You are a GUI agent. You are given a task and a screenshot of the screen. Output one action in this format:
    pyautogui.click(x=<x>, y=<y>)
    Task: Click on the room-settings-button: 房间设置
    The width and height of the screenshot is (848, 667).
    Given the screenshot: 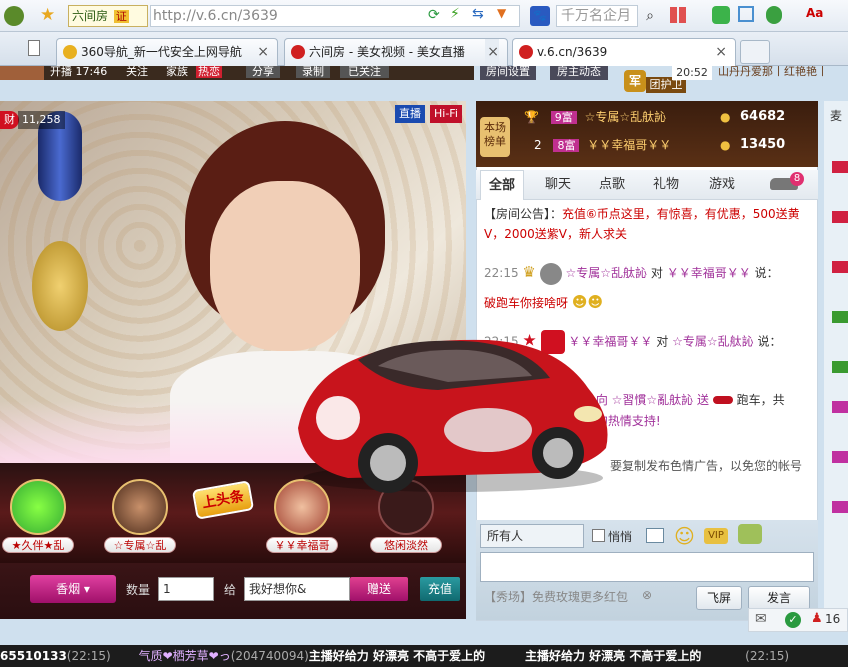 What is the action you would take?
    pyautogui.click(x=508, y=73)
    